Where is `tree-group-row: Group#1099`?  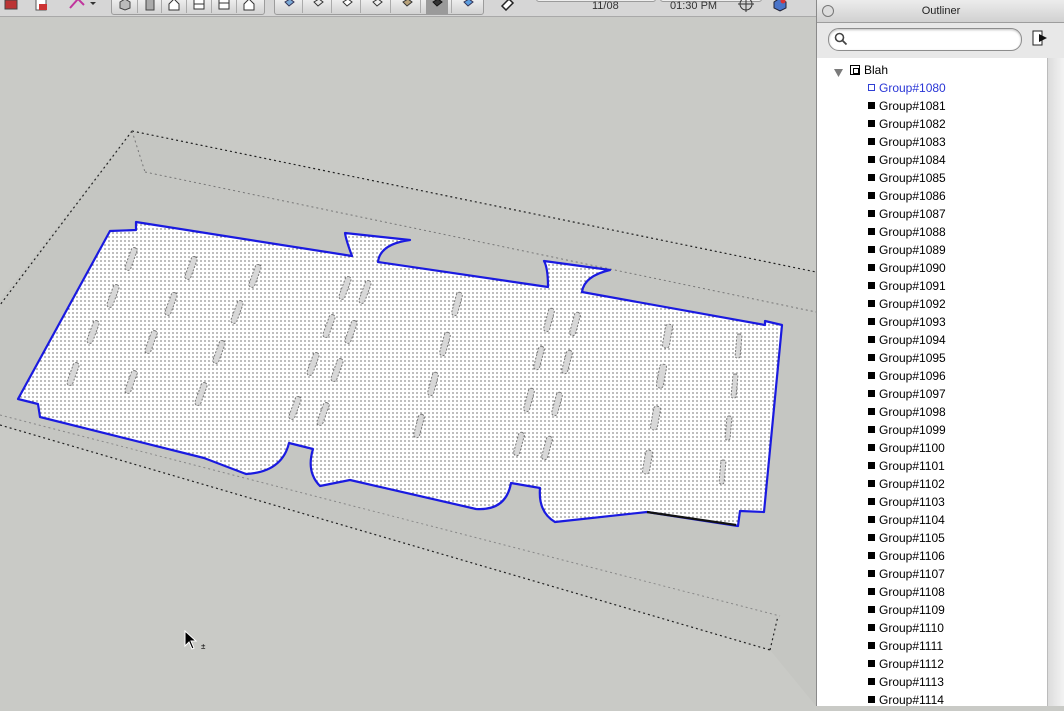 tree-group-row: Group#1099 is located at coordinates (932, 430).